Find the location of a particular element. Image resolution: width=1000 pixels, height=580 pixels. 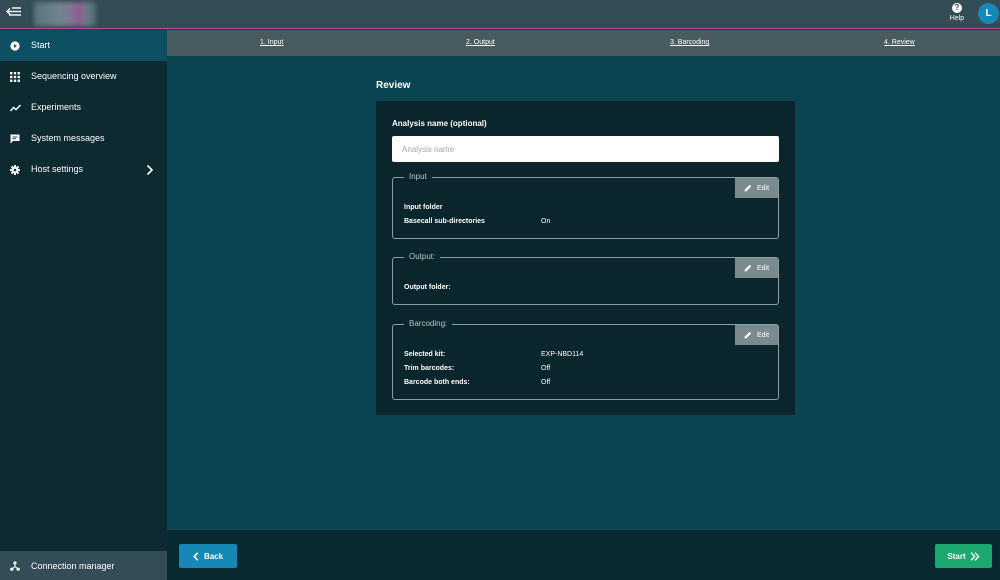

help-button: ? Help is located at coordinates (957, 12).